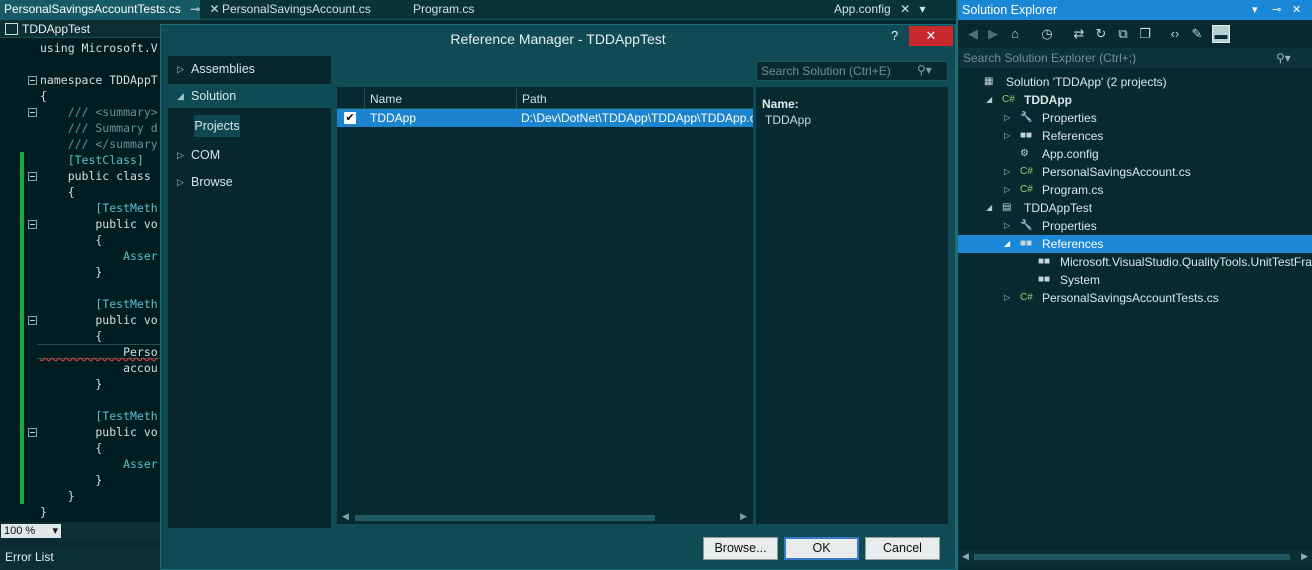  Describe the element at coordinates (99, 128) in the screenshot. I see `code-line: /// Summary d` at that location.